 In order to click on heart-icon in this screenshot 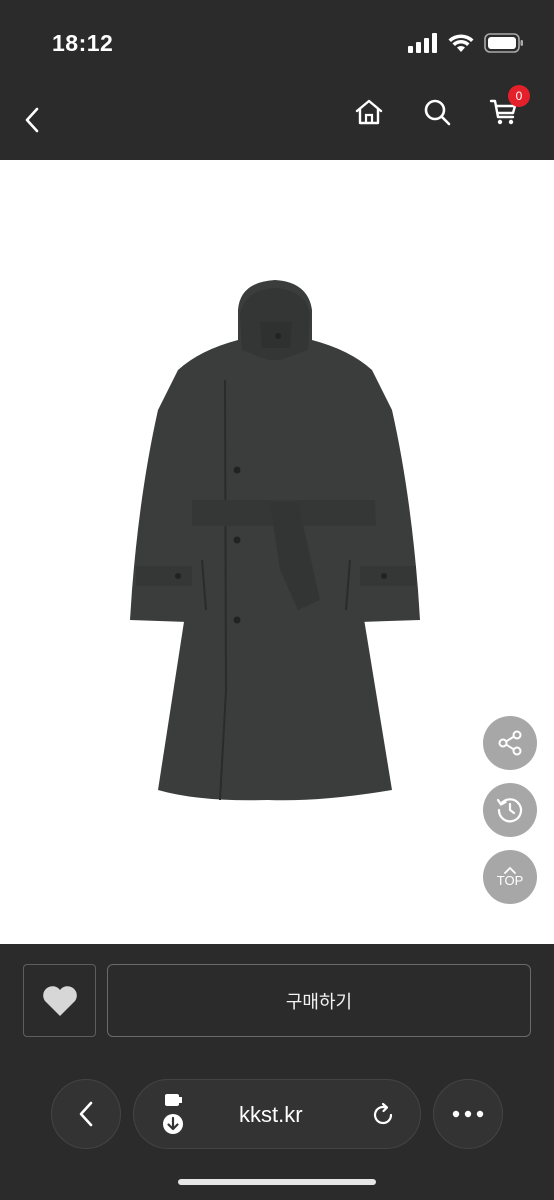, I will do `click(59, 1000)`.